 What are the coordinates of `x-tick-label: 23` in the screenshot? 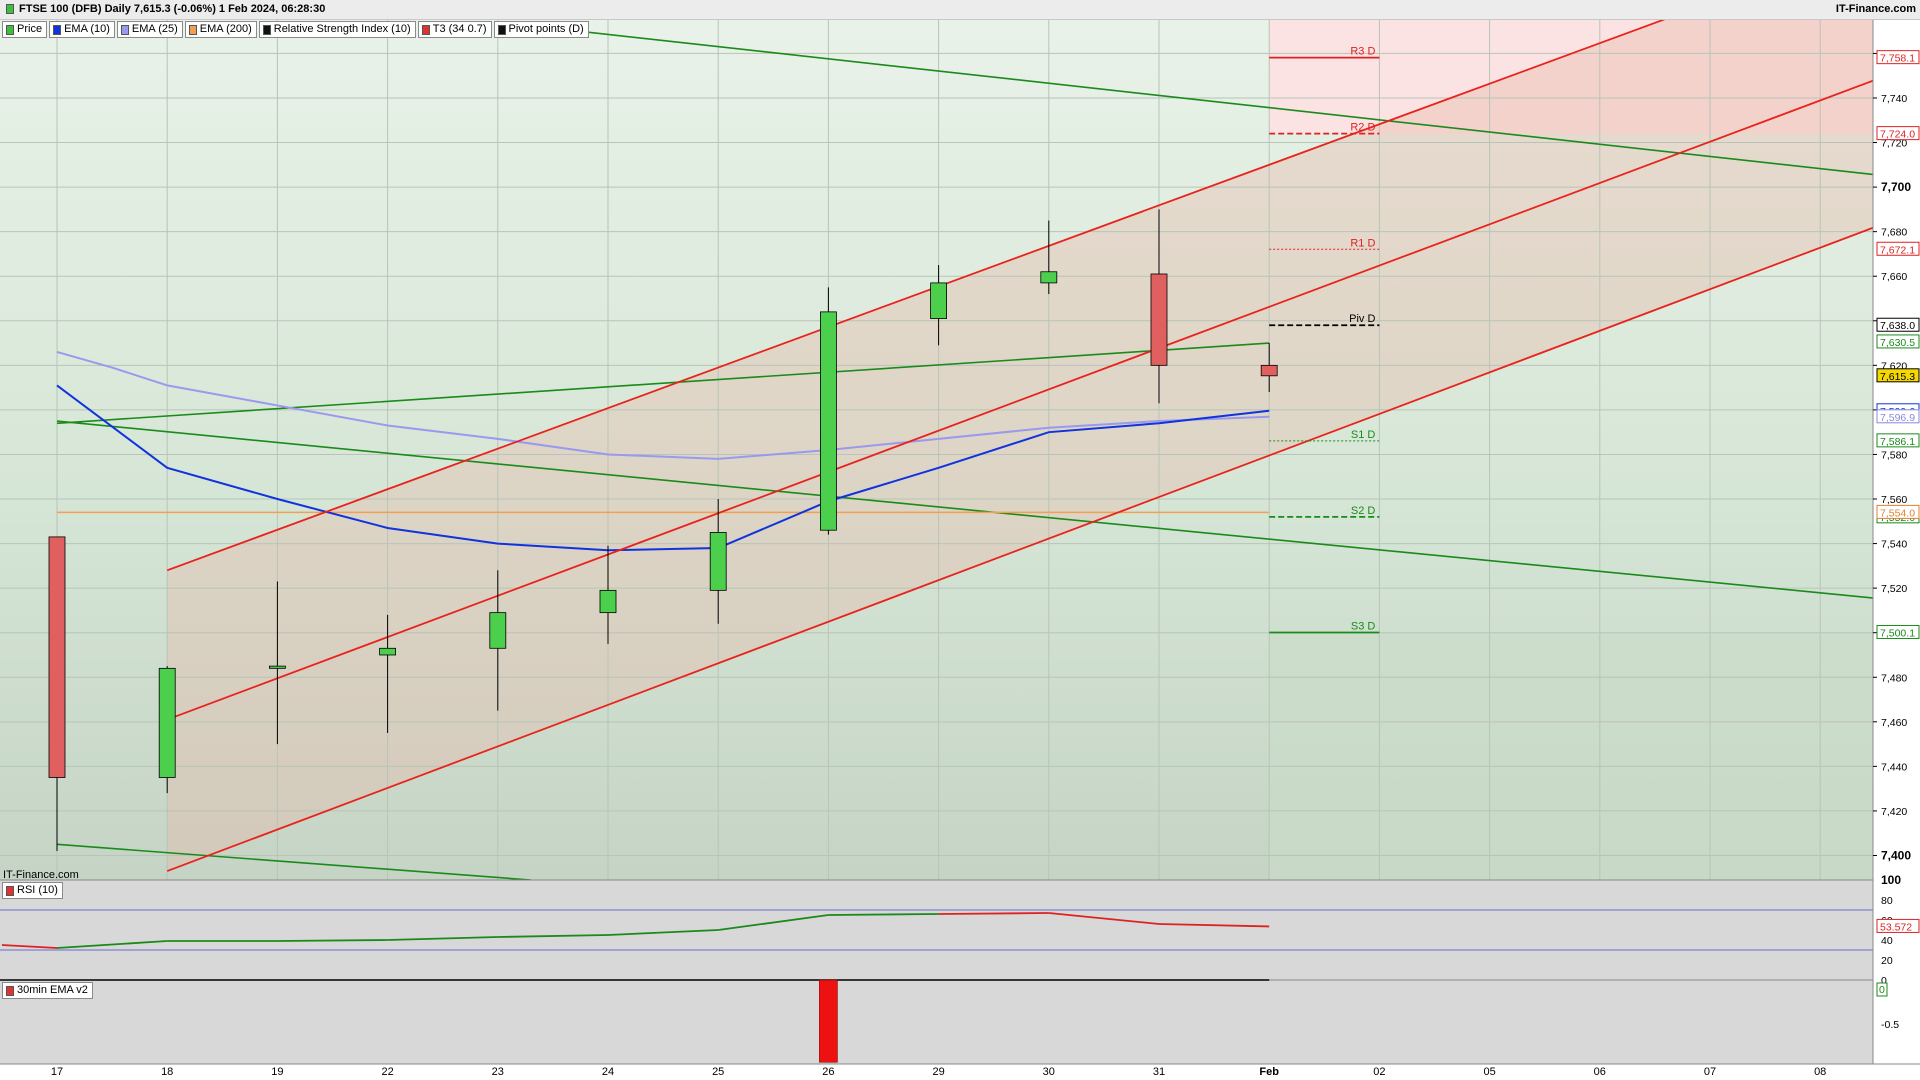 It's located at (498, 1072).